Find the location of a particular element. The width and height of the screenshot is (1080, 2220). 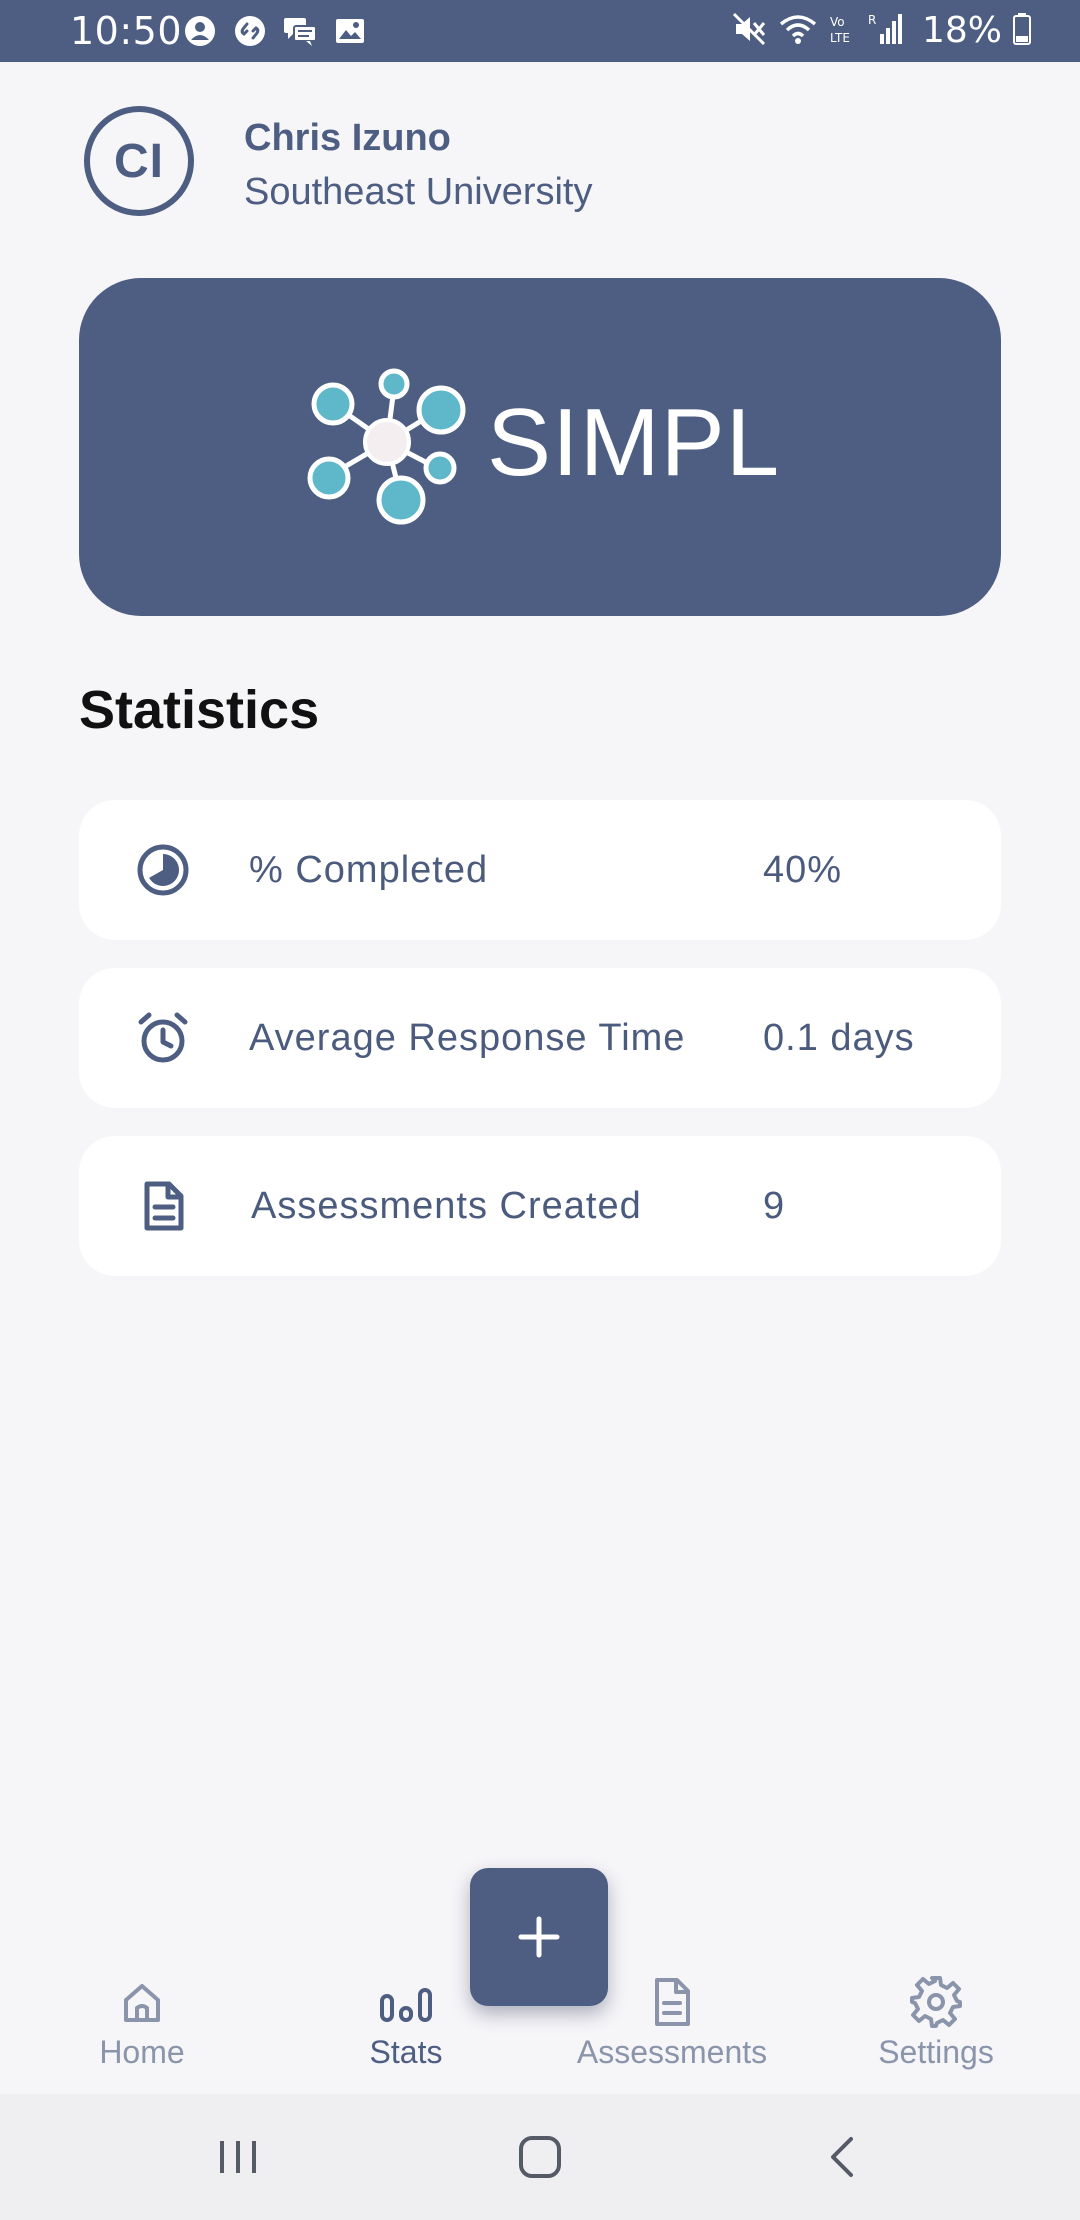

stat-card-response-time: Average Response Time 0.1 days is located at coordinates (540, 1038).